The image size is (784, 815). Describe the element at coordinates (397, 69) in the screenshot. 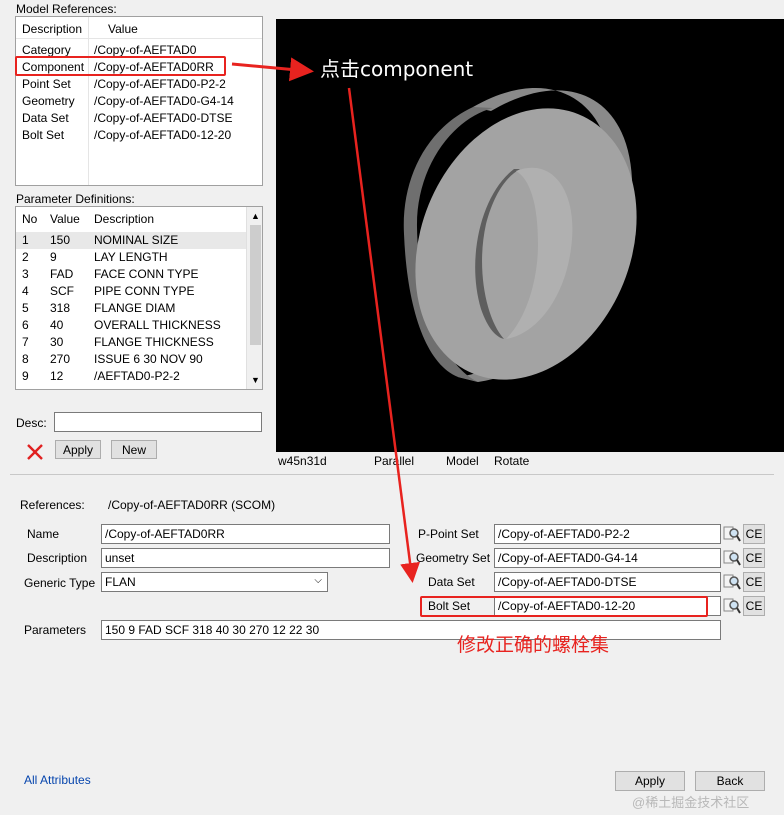

I see `click-component-note: 点击component` at that location.